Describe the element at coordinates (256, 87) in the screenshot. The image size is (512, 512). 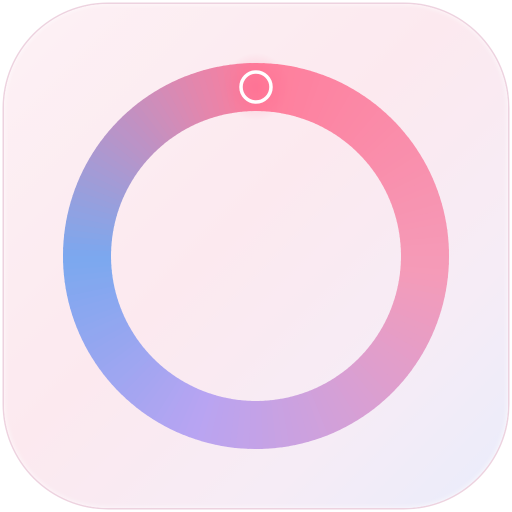
I see `ring-knob-glow` at that location.